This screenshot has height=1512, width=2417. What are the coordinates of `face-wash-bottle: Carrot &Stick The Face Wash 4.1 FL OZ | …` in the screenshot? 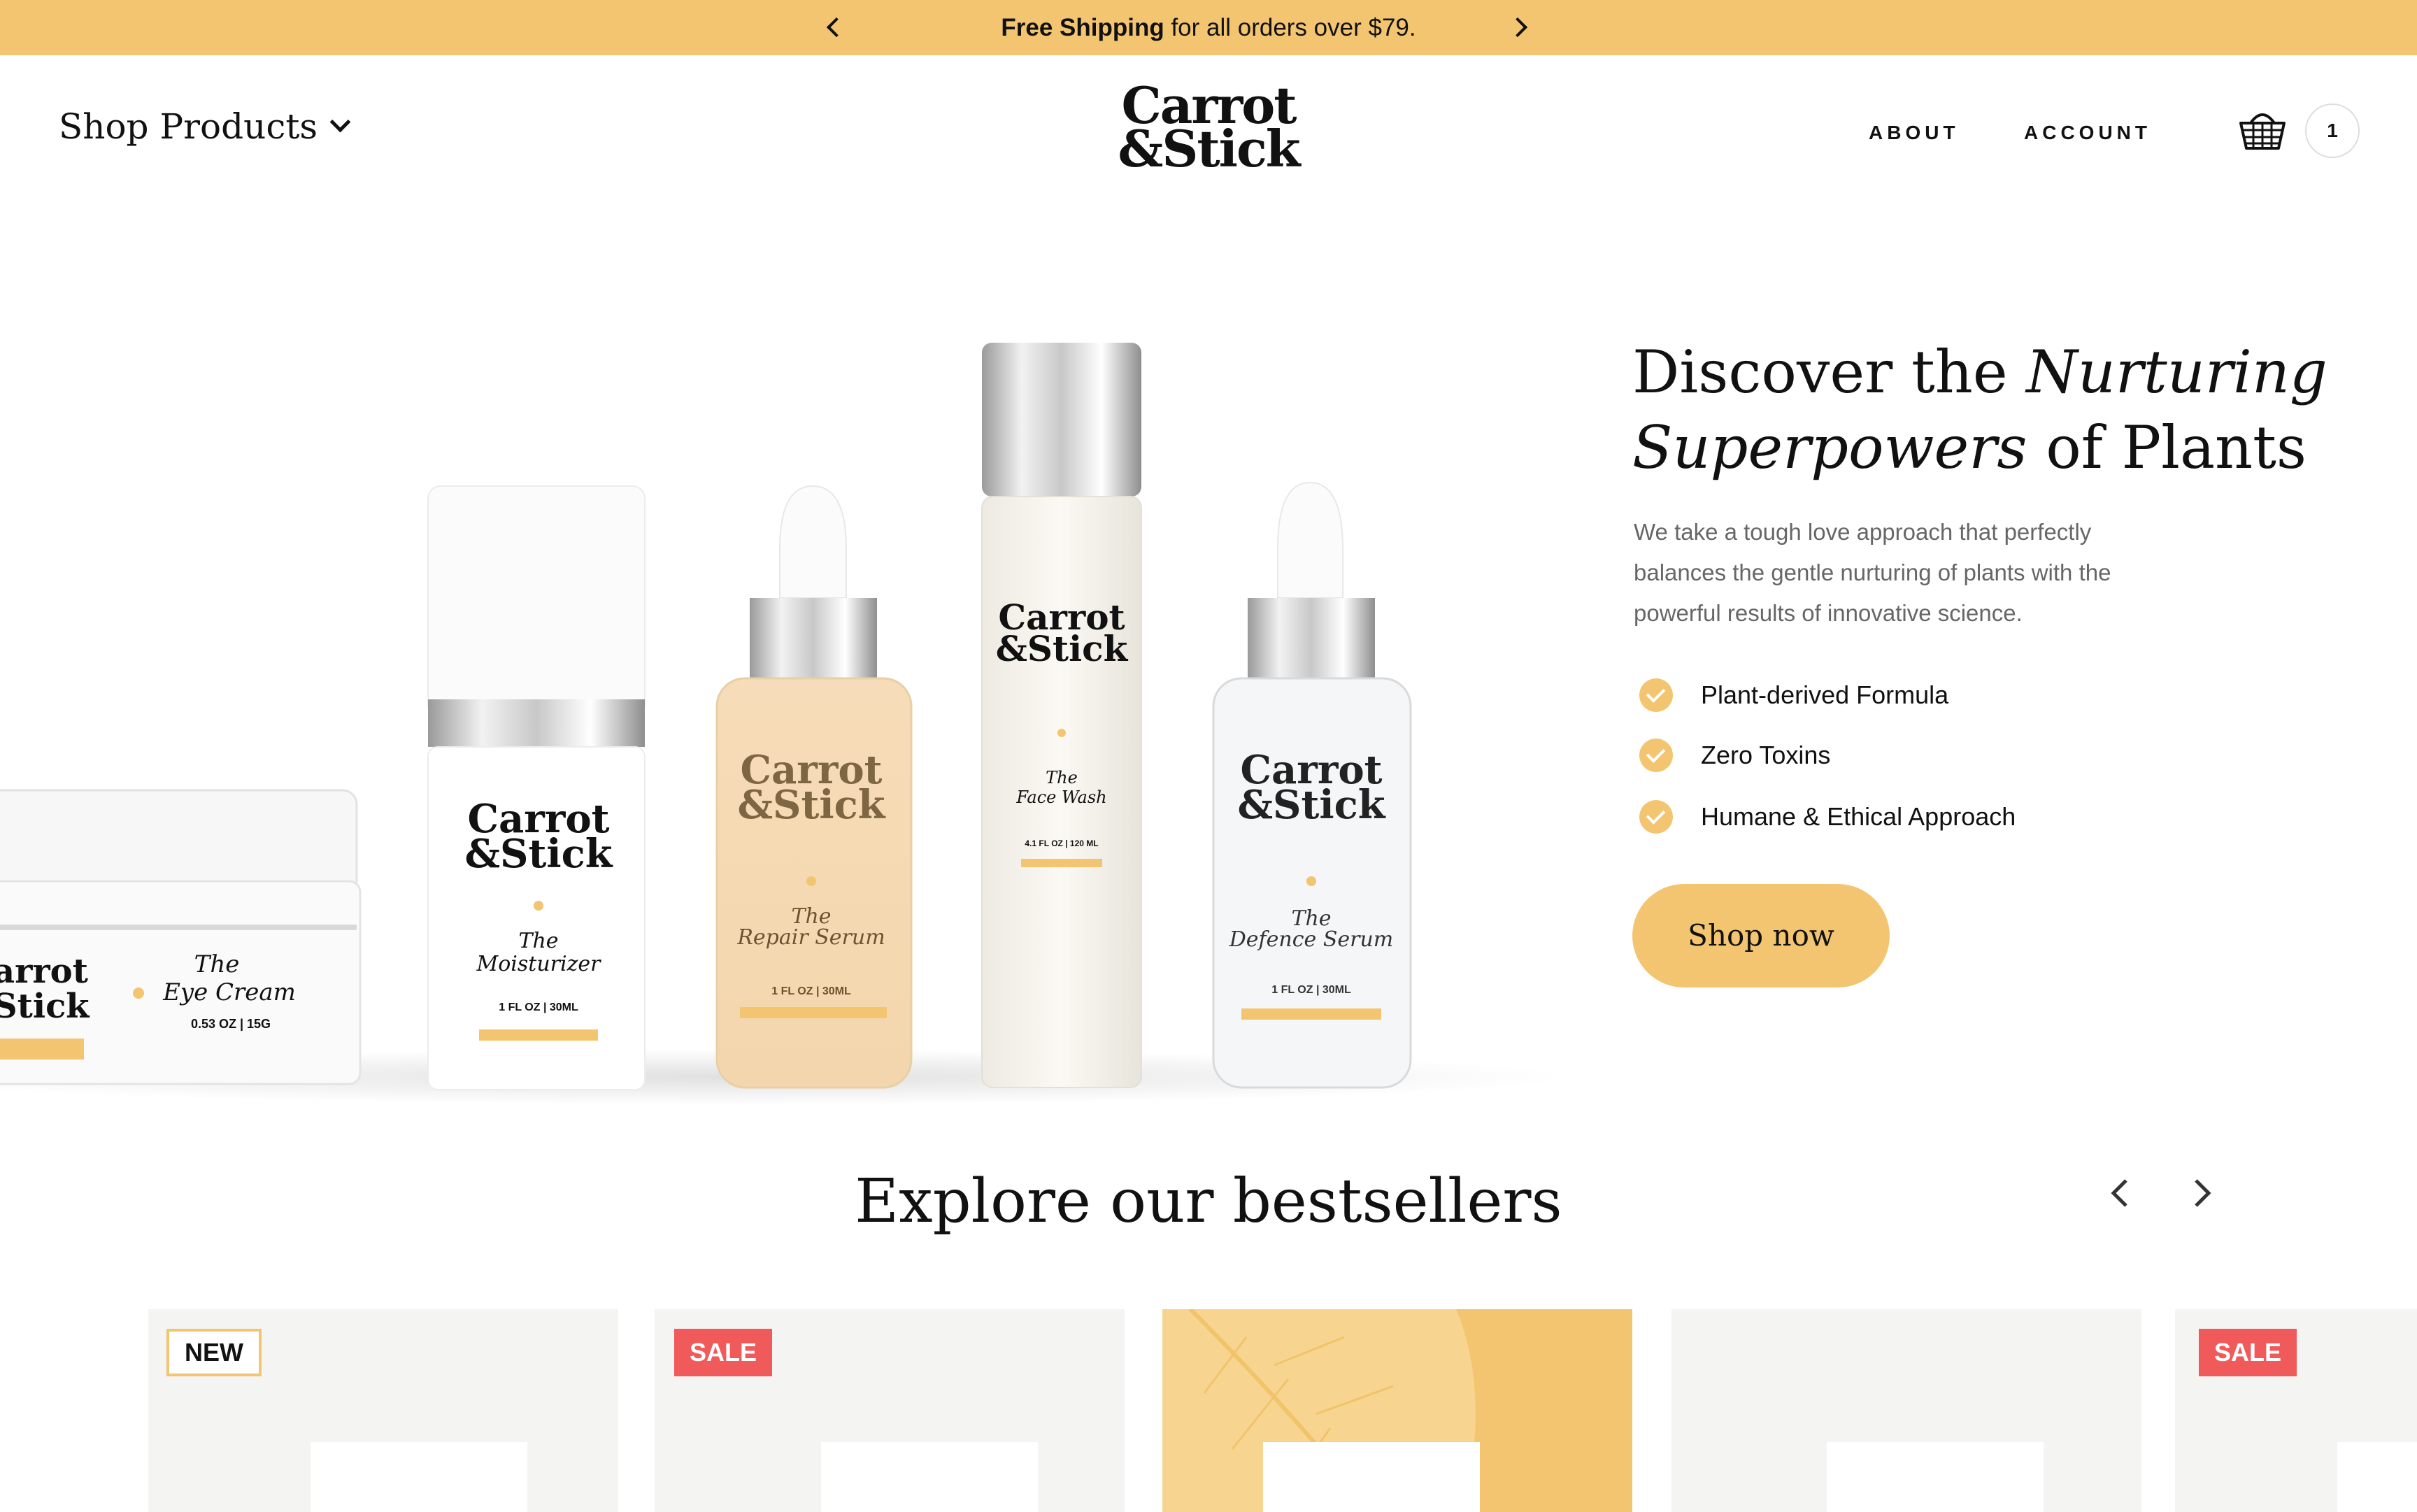 It's located at (1061, 715).